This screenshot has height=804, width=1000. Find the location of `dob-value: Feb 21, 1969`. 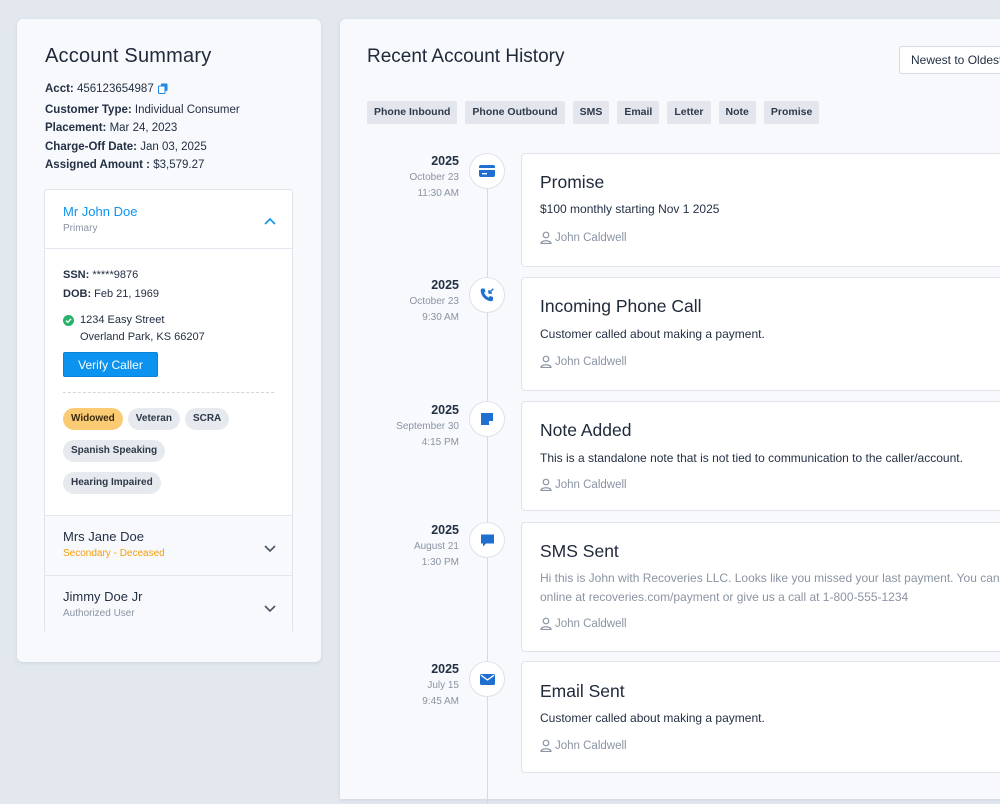

dob-value: Feb 21, 1969 is located at coordinates (127, 294).